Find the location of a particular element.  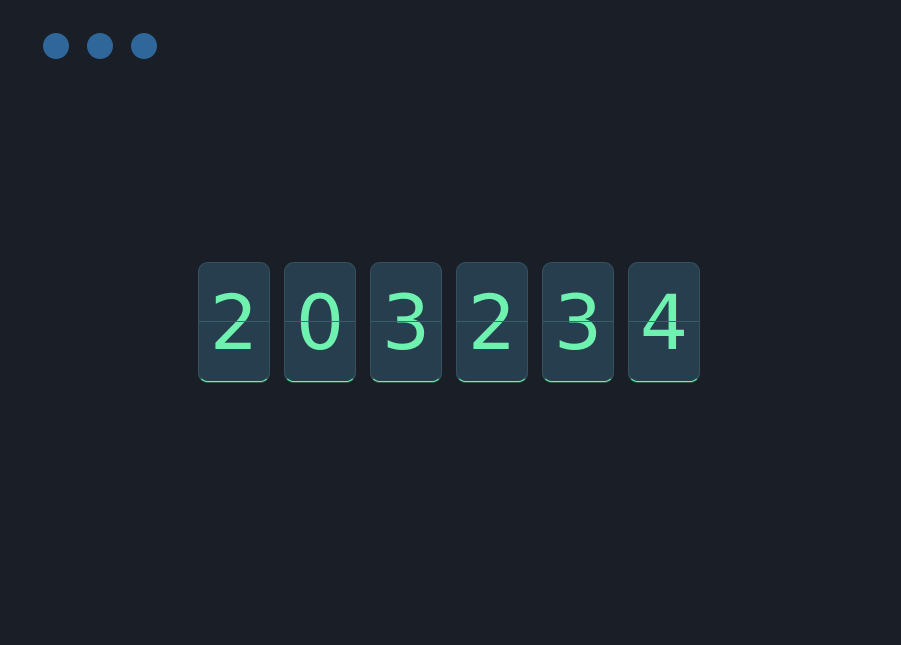

digit-card-1: 2 is located at coordinates (234, 322).